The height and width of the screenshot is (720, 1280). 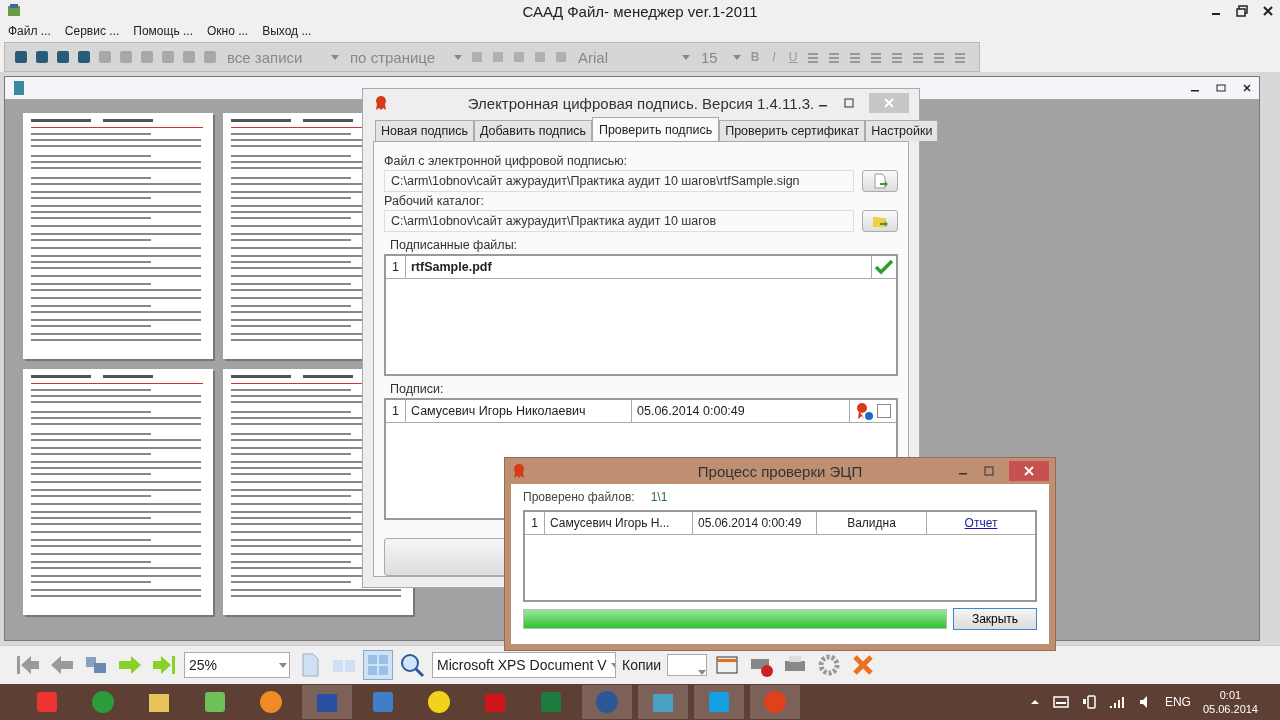 What do you see at coordinates (642, 665) in the screenshot?
I see `copies-label: Копии` at bounding box center [642, 665].